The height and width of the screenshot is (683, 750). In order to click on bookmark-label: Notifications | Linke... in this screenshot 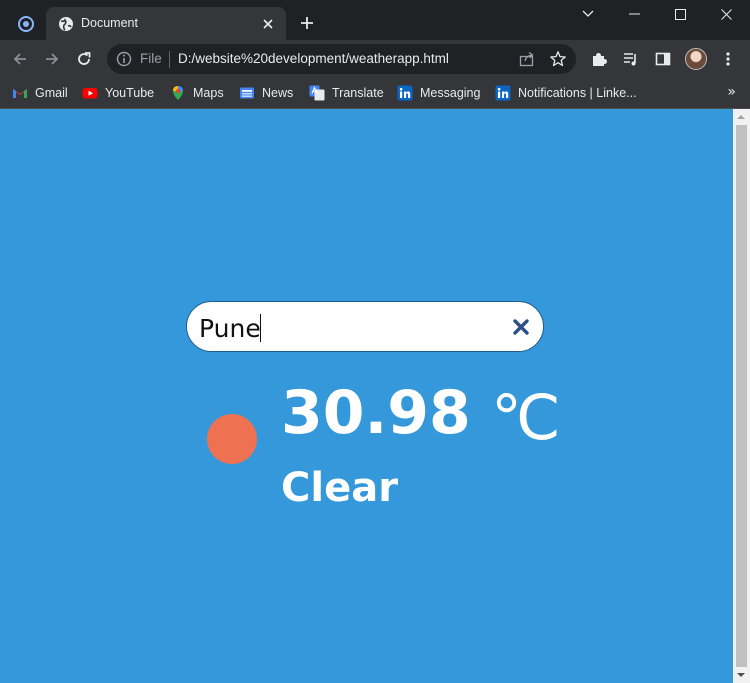, I will do `click(577, 93)`.